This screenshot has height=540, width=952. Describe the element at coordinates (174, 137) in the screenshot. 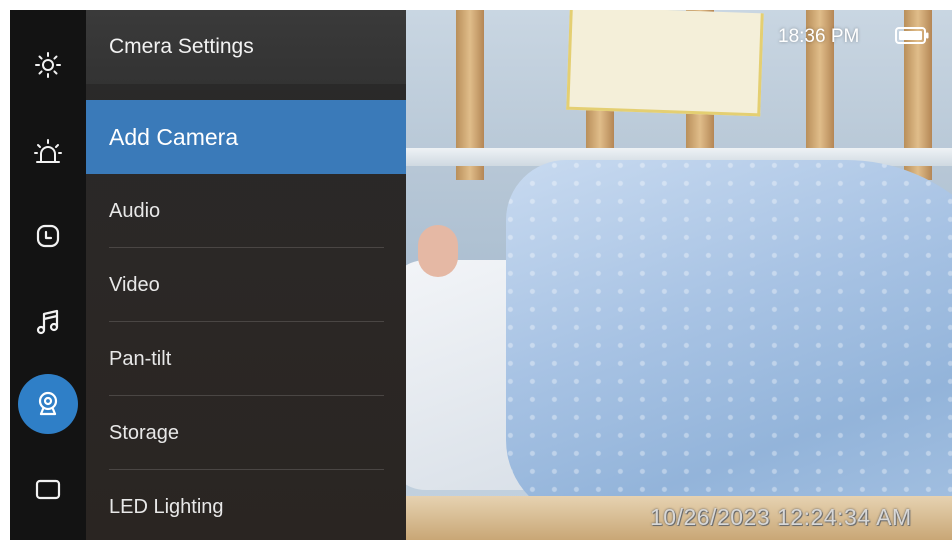

I see `menu-item-label: Add Camera` at that location.